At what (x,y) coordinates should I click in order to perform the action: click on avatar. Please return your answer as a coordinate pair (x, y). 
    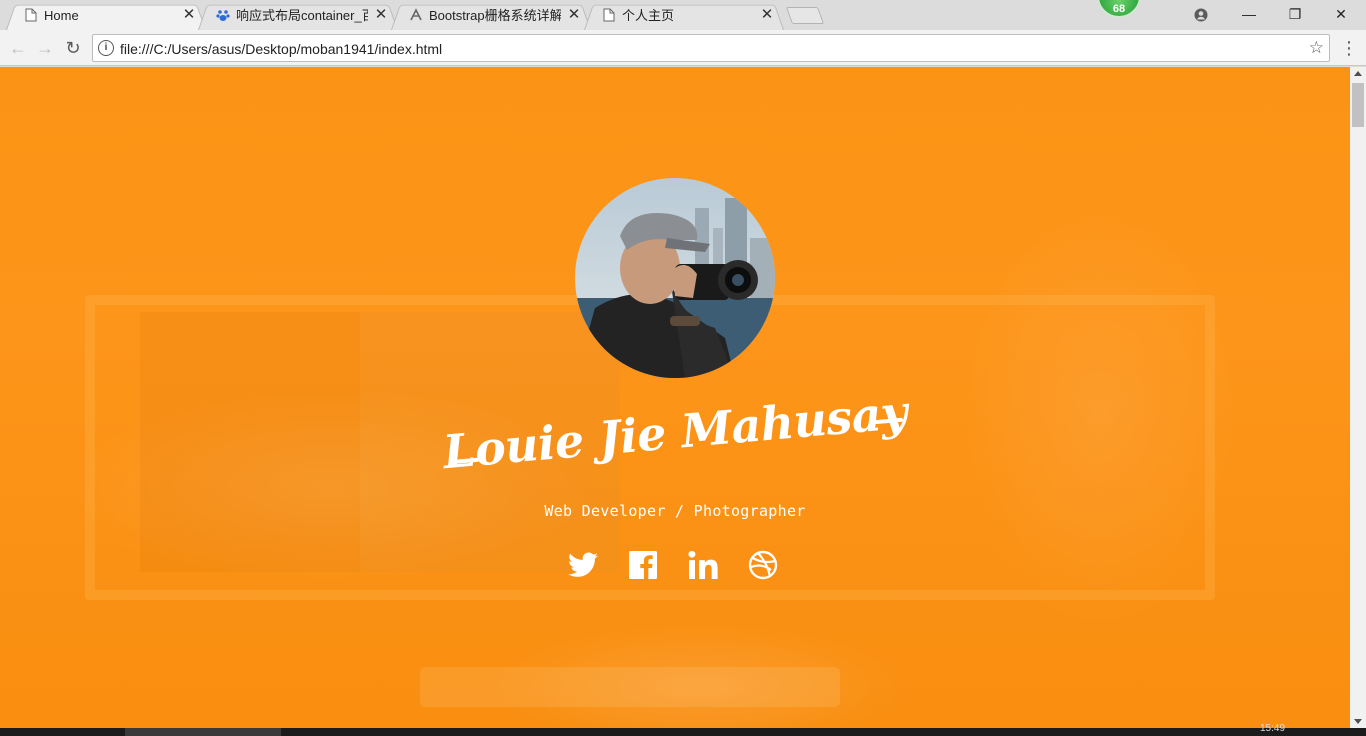
    Looking at the image, I should click on (675, 278).